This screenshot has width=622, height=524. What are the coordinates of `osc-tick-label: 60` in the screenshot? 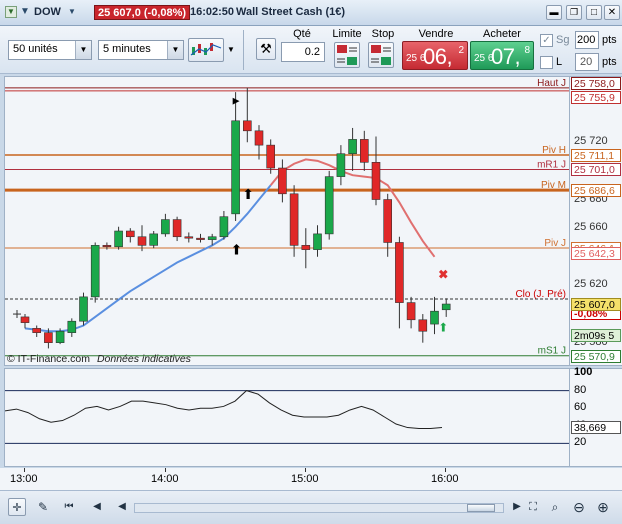 It's located at (580, 407).